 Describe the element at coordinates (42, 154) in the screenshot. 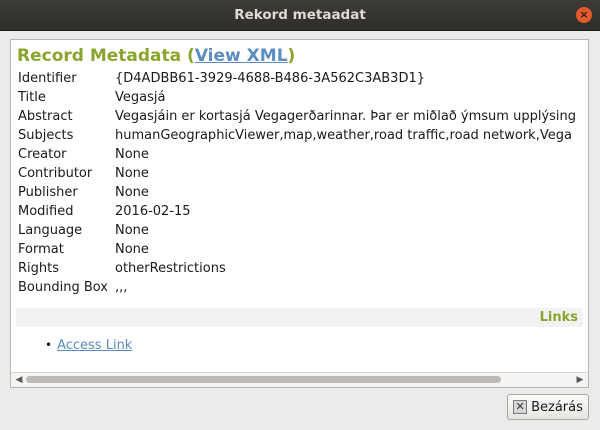

I see `metadata-key: Creator` at that location.